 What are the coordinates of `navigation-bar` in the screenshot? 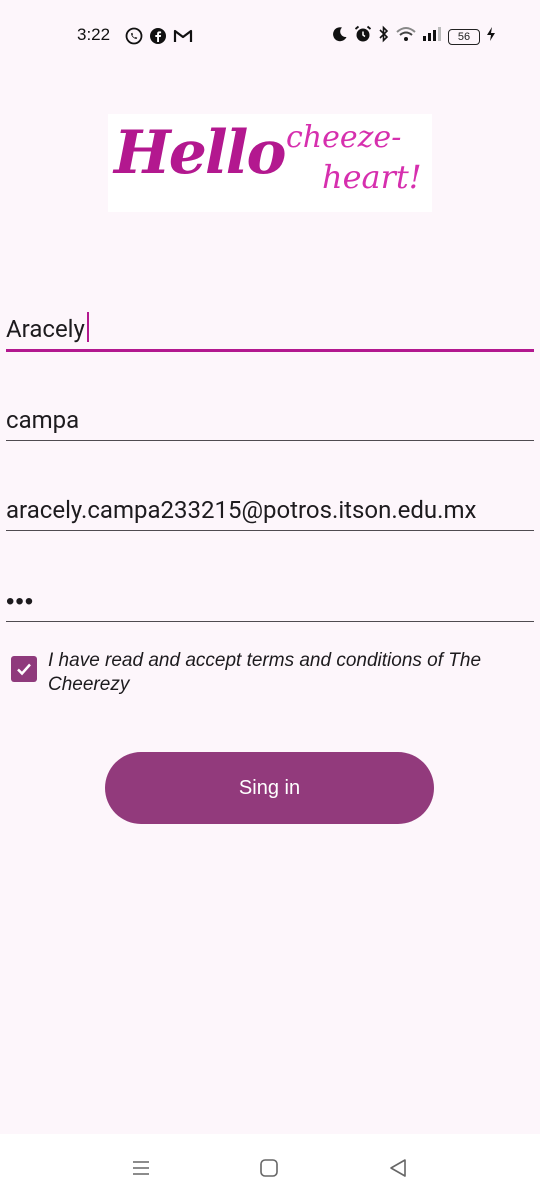 It's located at (270, 1167).